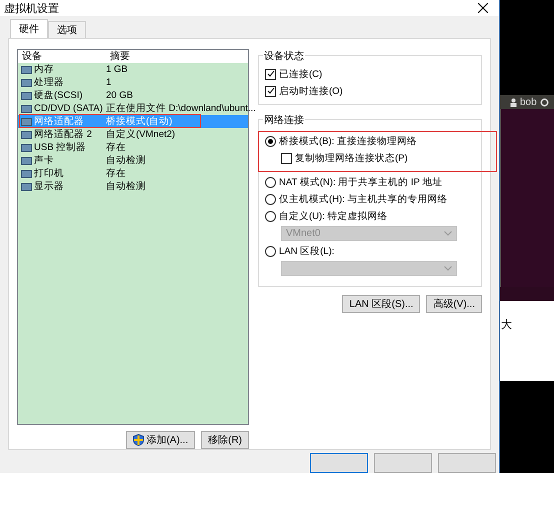 Image resolution: width=554 pixels, height=530 pixels. What do you see at coordinates (120, 56) in the screenshot?
I see `column-header: 摘要` at bounding box center [120, 56].